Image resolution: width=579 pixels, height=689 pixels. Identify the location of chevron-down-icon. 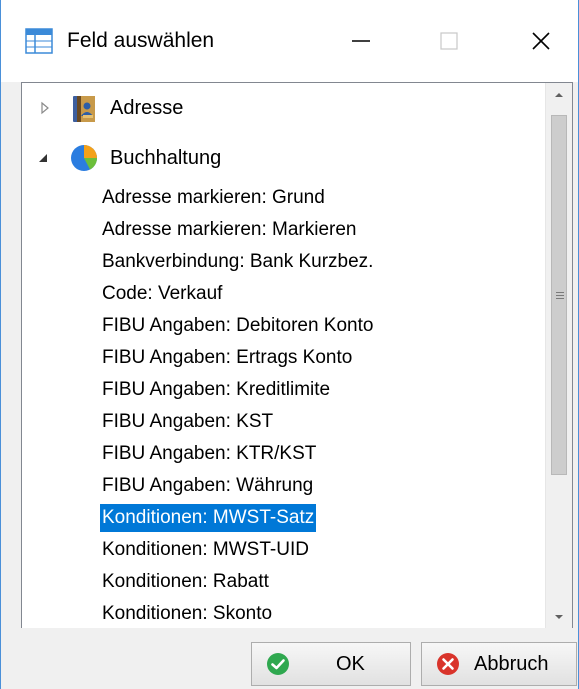
(559, 617).